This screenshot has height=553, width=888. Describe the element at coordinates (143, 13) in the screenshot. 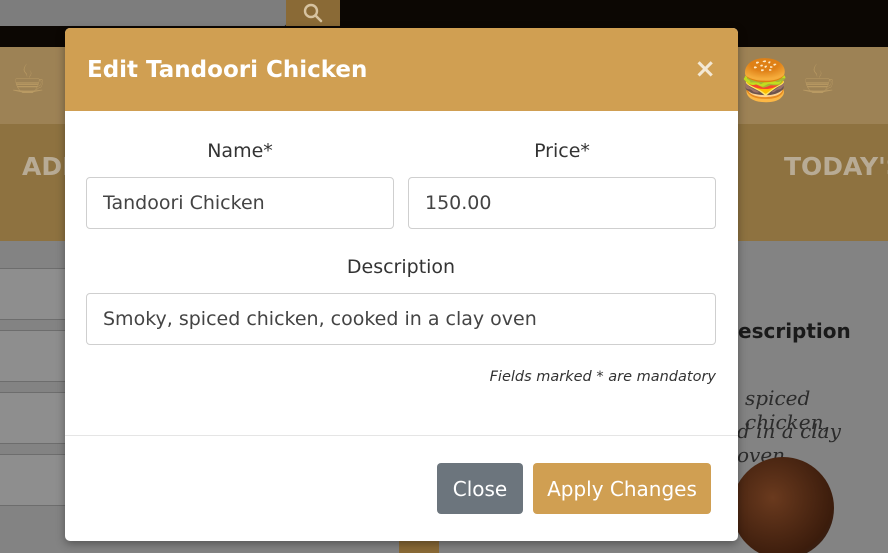

I see `search-input` at that location.